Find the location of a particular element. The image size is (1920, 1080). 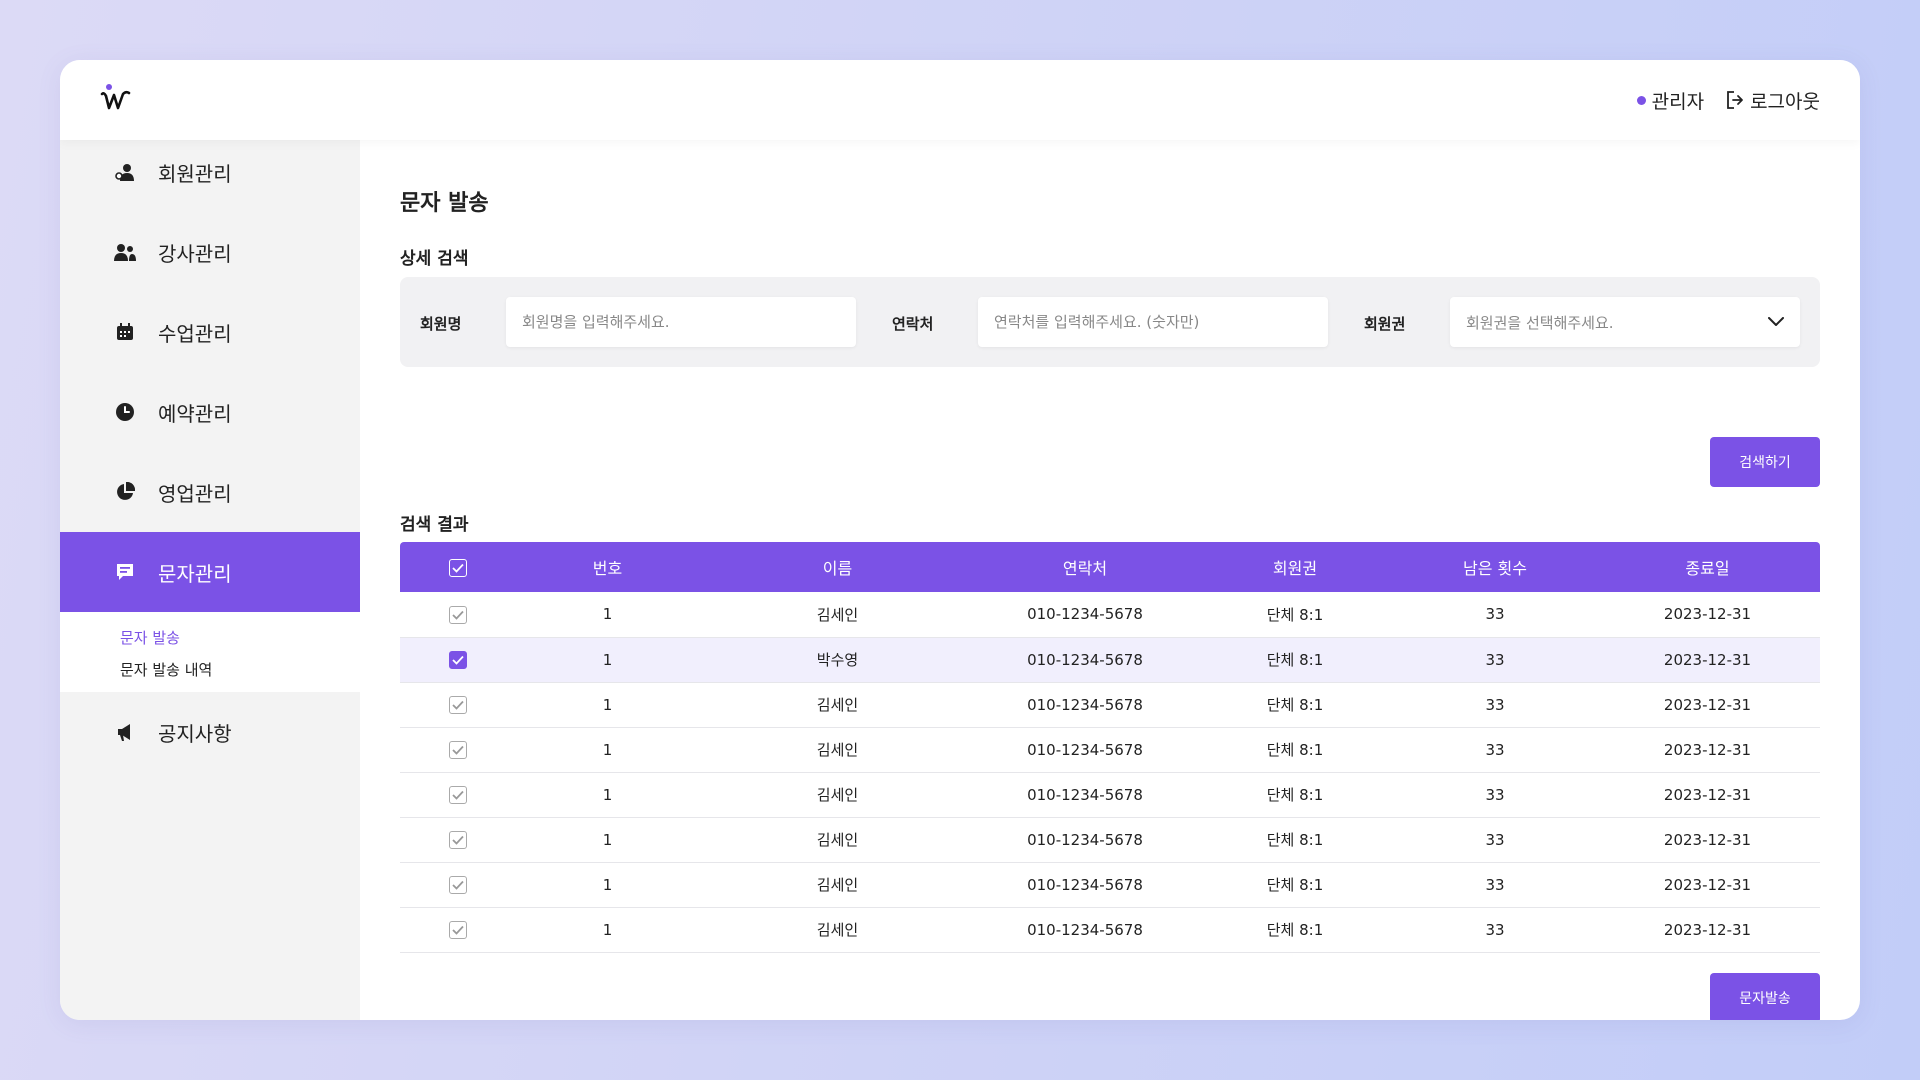

select-all-checkbox is located at coordinates (457, 567).